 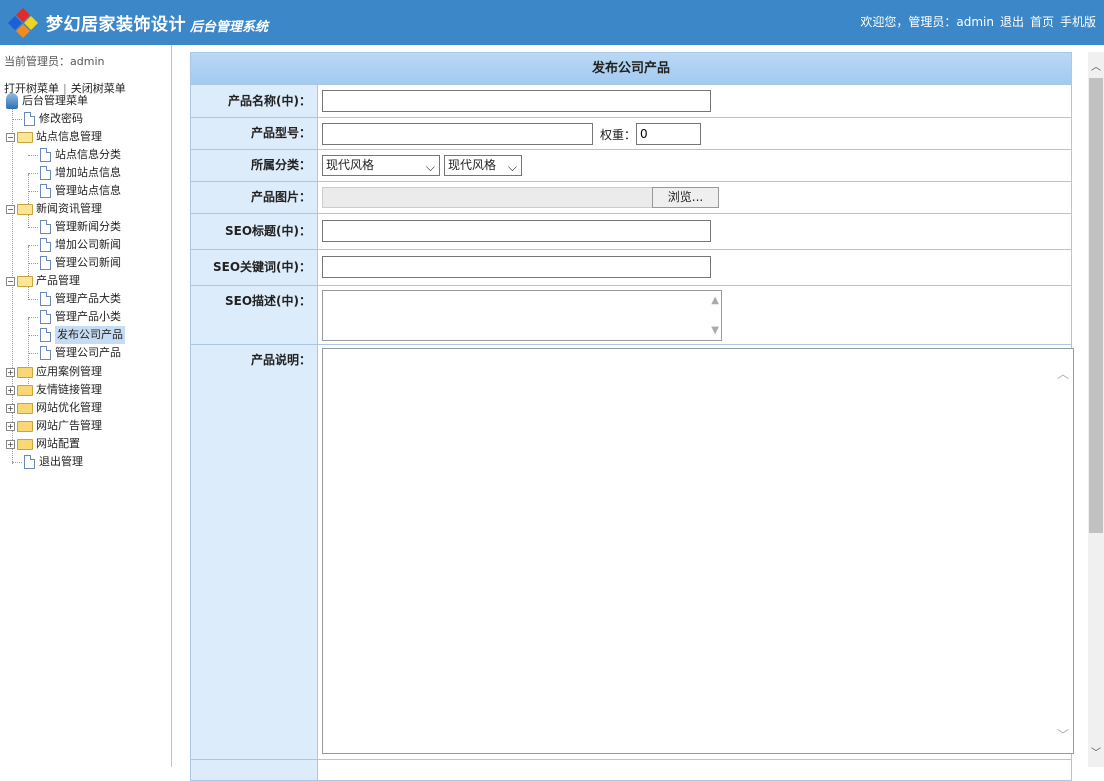 I want to click on model-input, so click(x=457, y=134).